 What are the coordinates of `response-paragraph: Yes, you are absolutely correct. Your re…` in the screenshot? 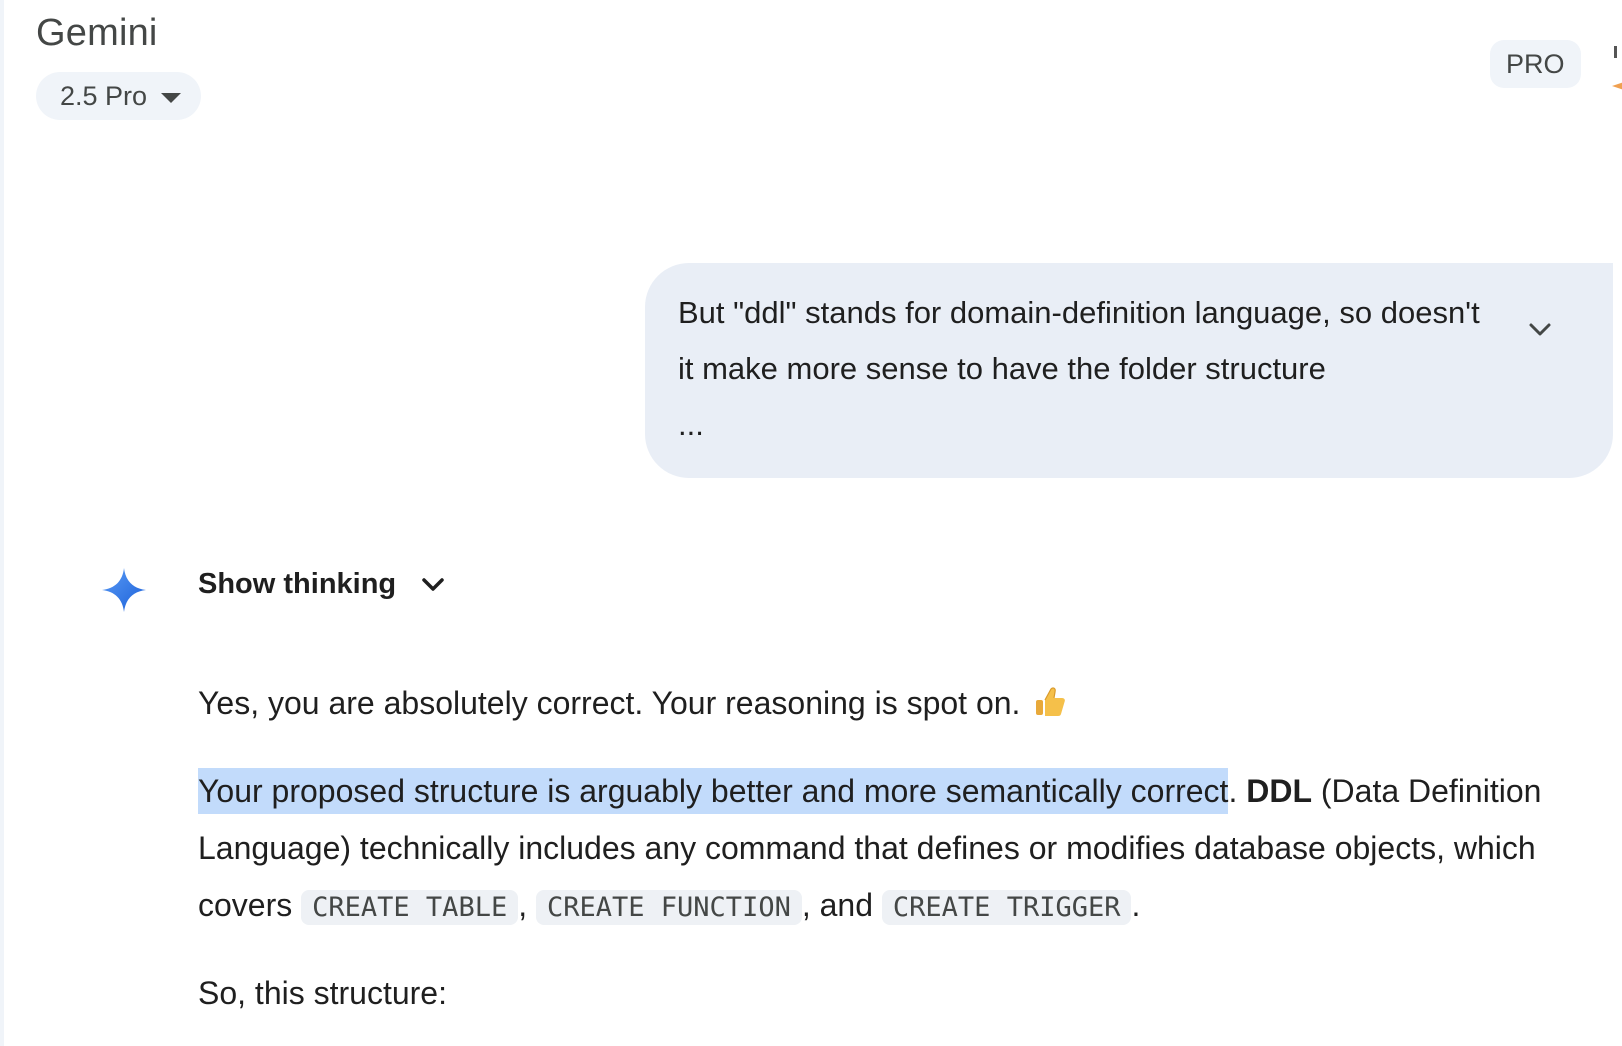 It's located at (898, 703).